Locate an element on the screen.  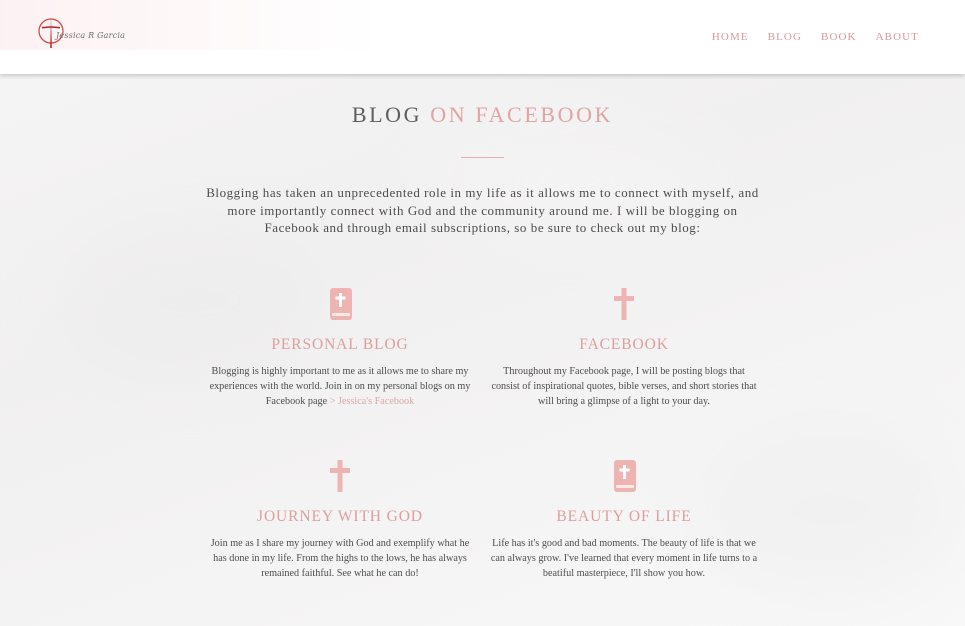
facebook-link: > Jessica's Facebook is located at coordinates (371, 401).